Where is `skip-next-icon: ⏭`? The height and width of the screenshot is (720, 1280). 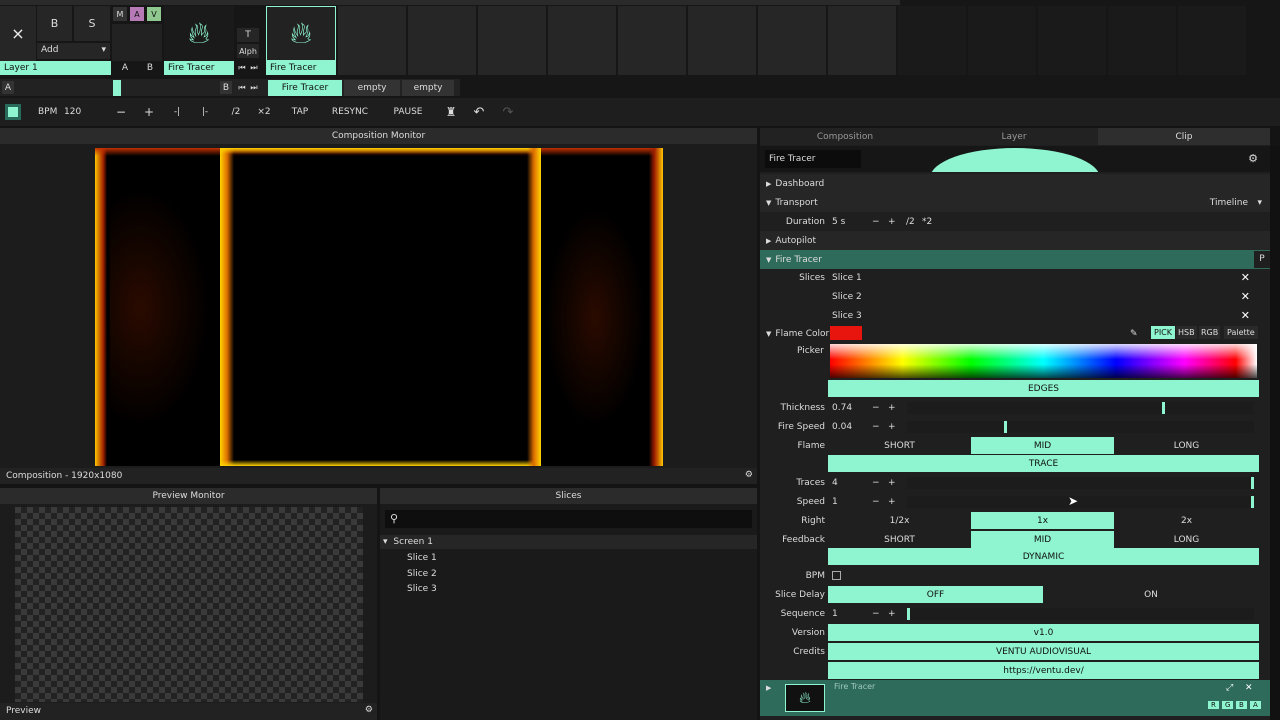
skip-next-icon: ⏭ is located at coordinates (254, 68).